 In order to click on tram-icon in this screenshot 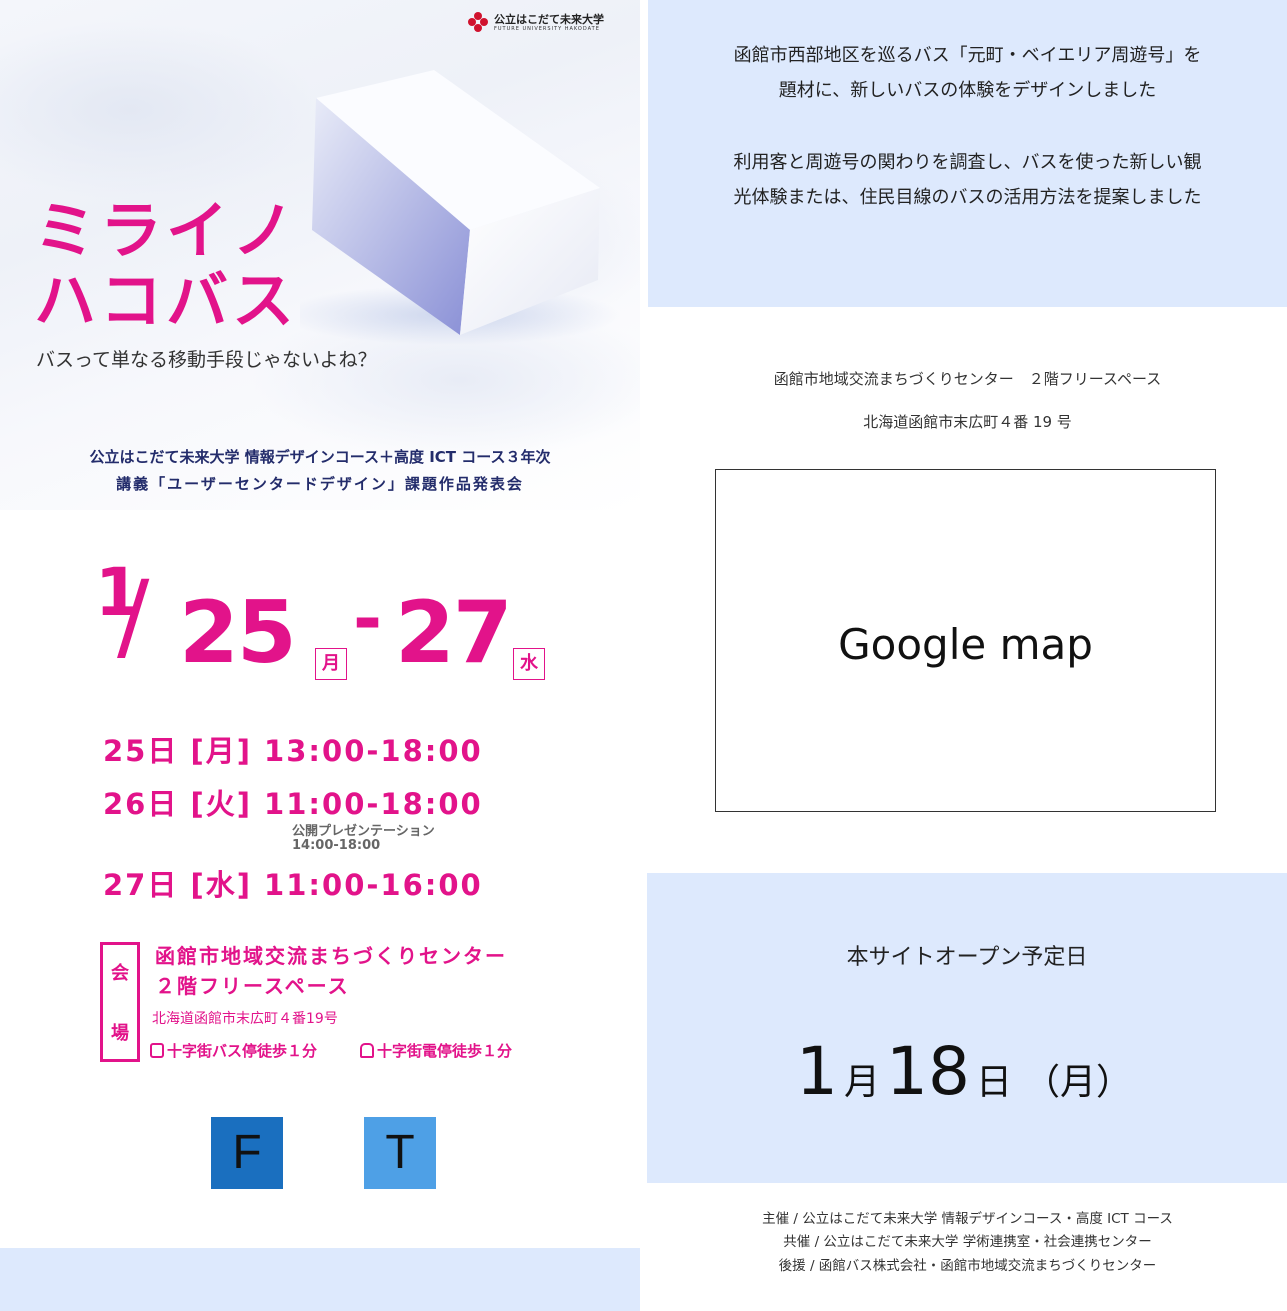, I will do `click(367, 1050)`.